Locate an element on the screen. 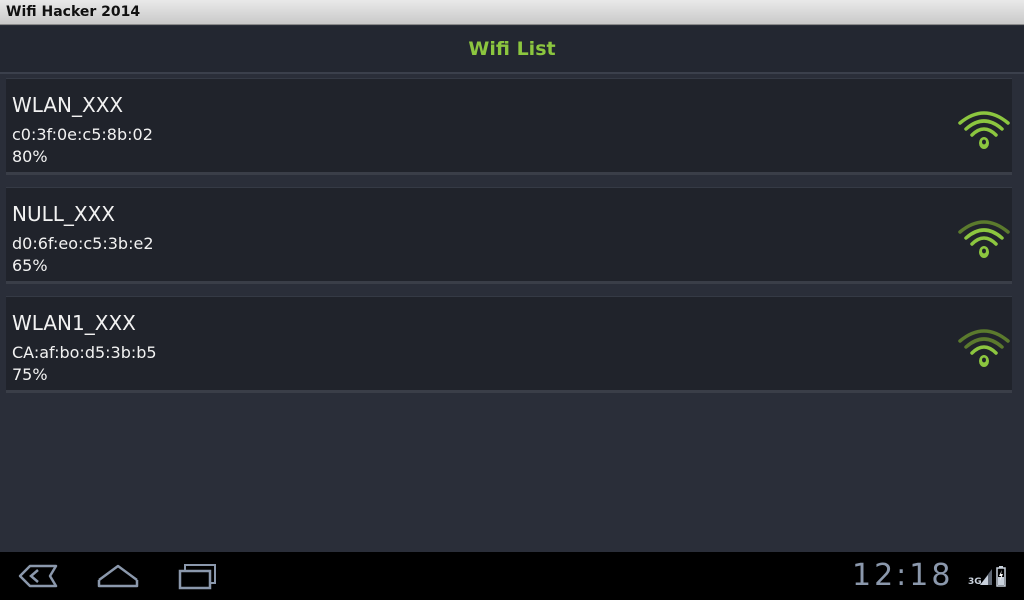 The image size is (1024, 600). recent-apps-icon is located at coordinates (198, 576).